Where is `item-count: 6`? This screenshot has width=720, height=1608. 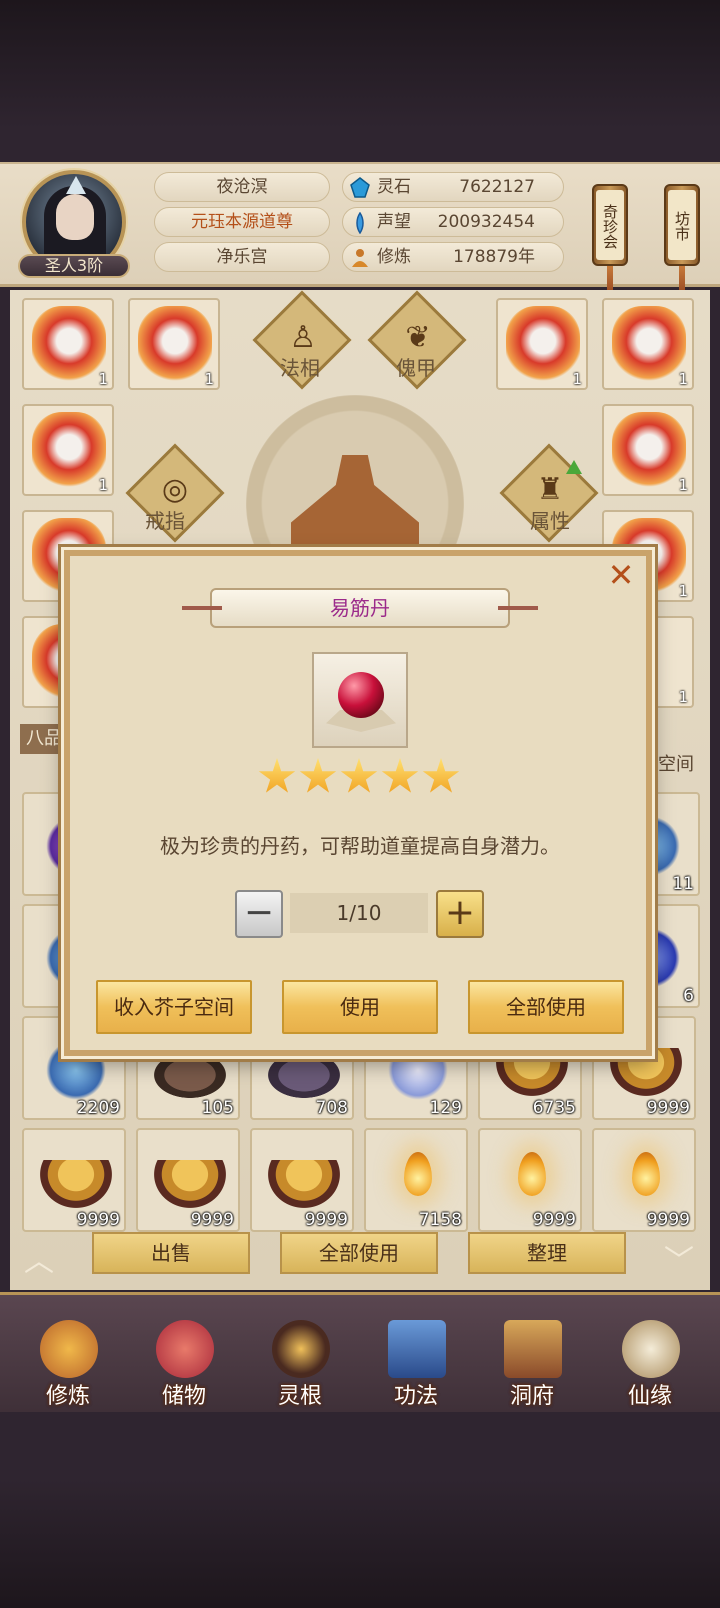 item-count: 6 is located at coordinates (688, 996).